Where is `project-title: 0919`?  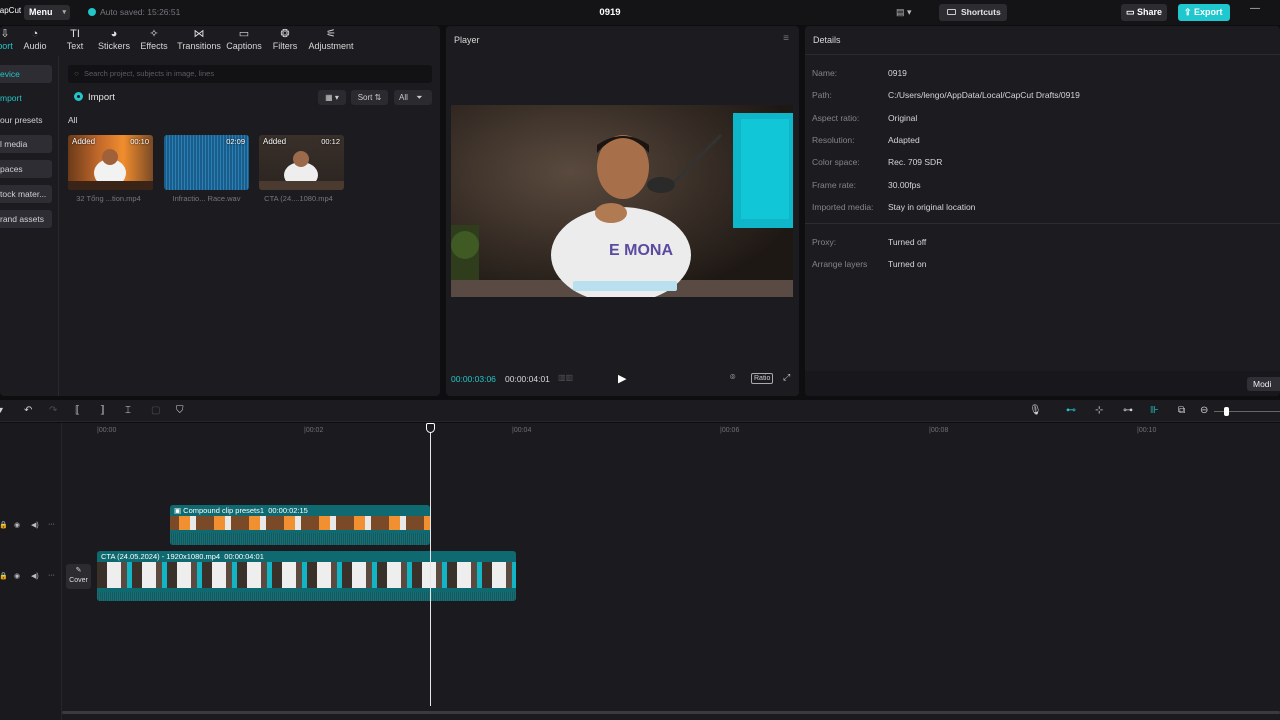
project-title: 0919 is located at coordinates (610, 12).